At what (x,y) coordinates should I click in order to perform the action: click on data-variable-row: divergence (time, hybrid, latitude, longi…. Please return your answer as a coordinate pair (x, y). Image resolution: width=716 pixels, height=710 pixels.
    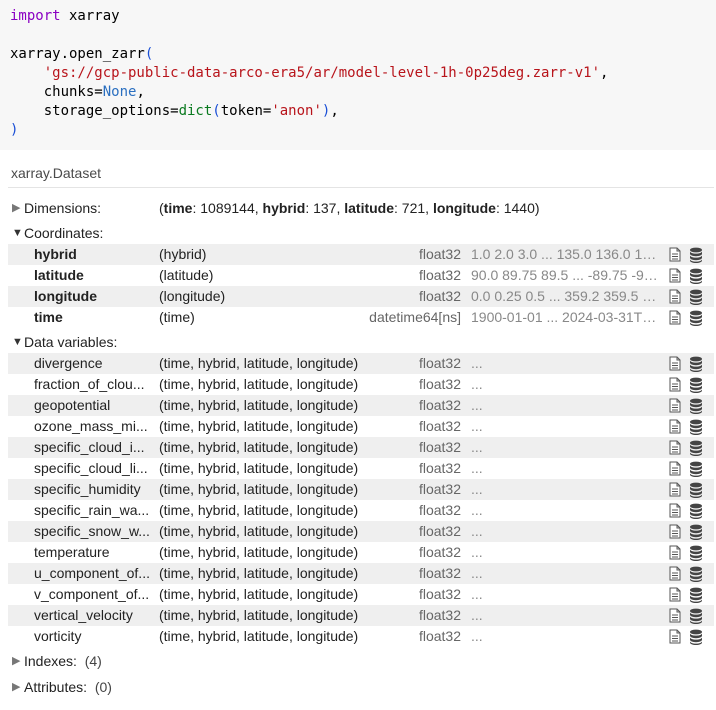
    Looking at the image, I should click on (361, 363).